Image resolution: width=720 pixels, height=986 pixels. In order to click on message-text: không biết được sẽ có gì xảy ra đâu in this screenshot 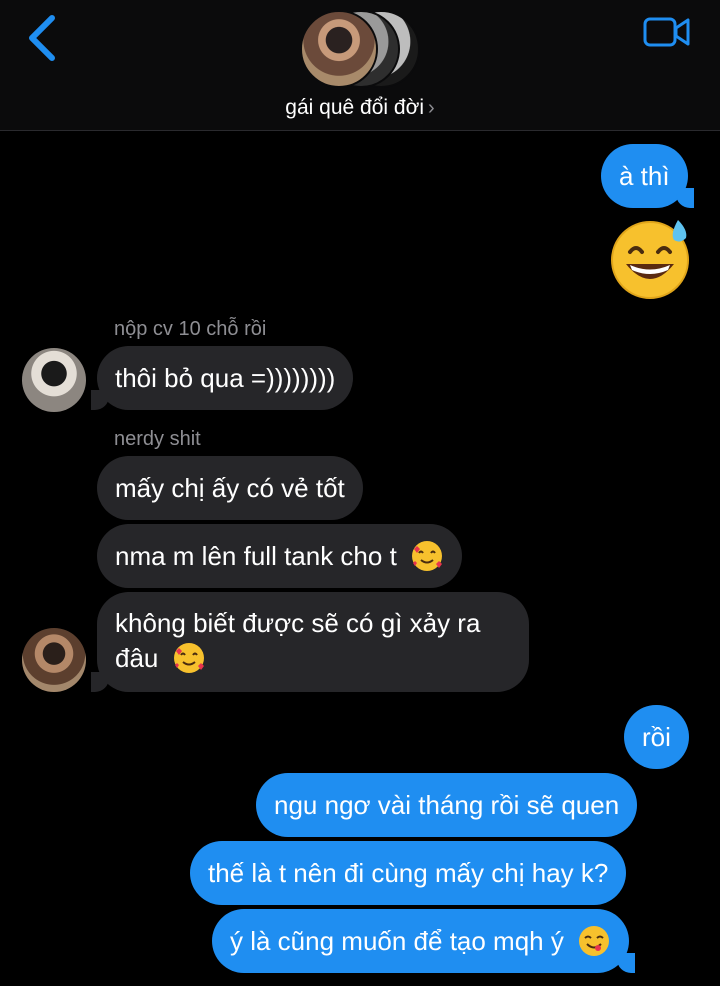, I will do `click(298, 640)`.